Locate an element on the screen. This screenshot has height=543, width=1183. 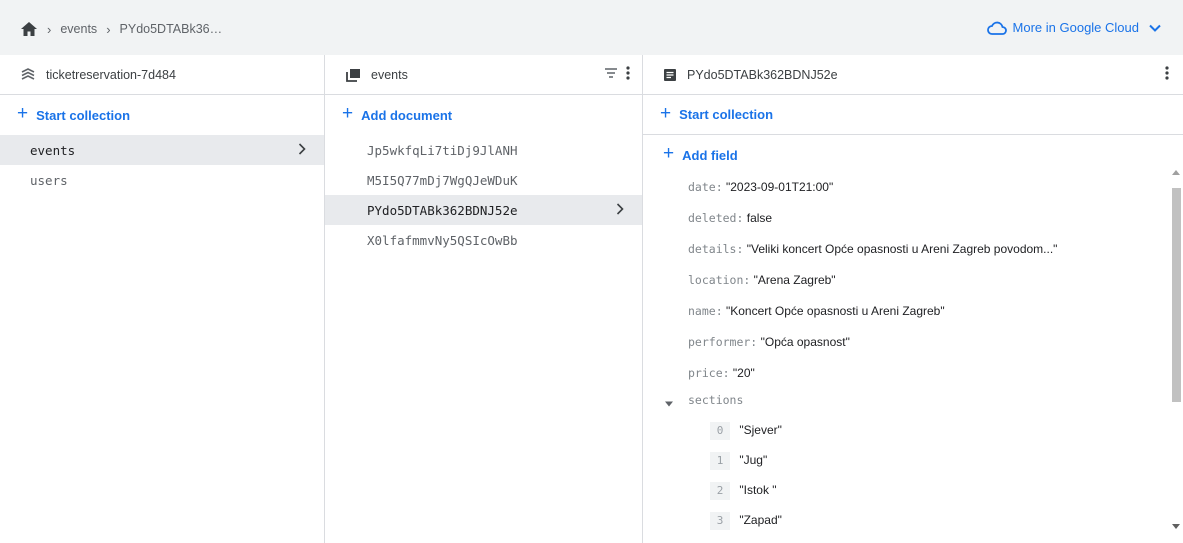
array-item: 1 "Jug" is located at coordinates (738, 461).